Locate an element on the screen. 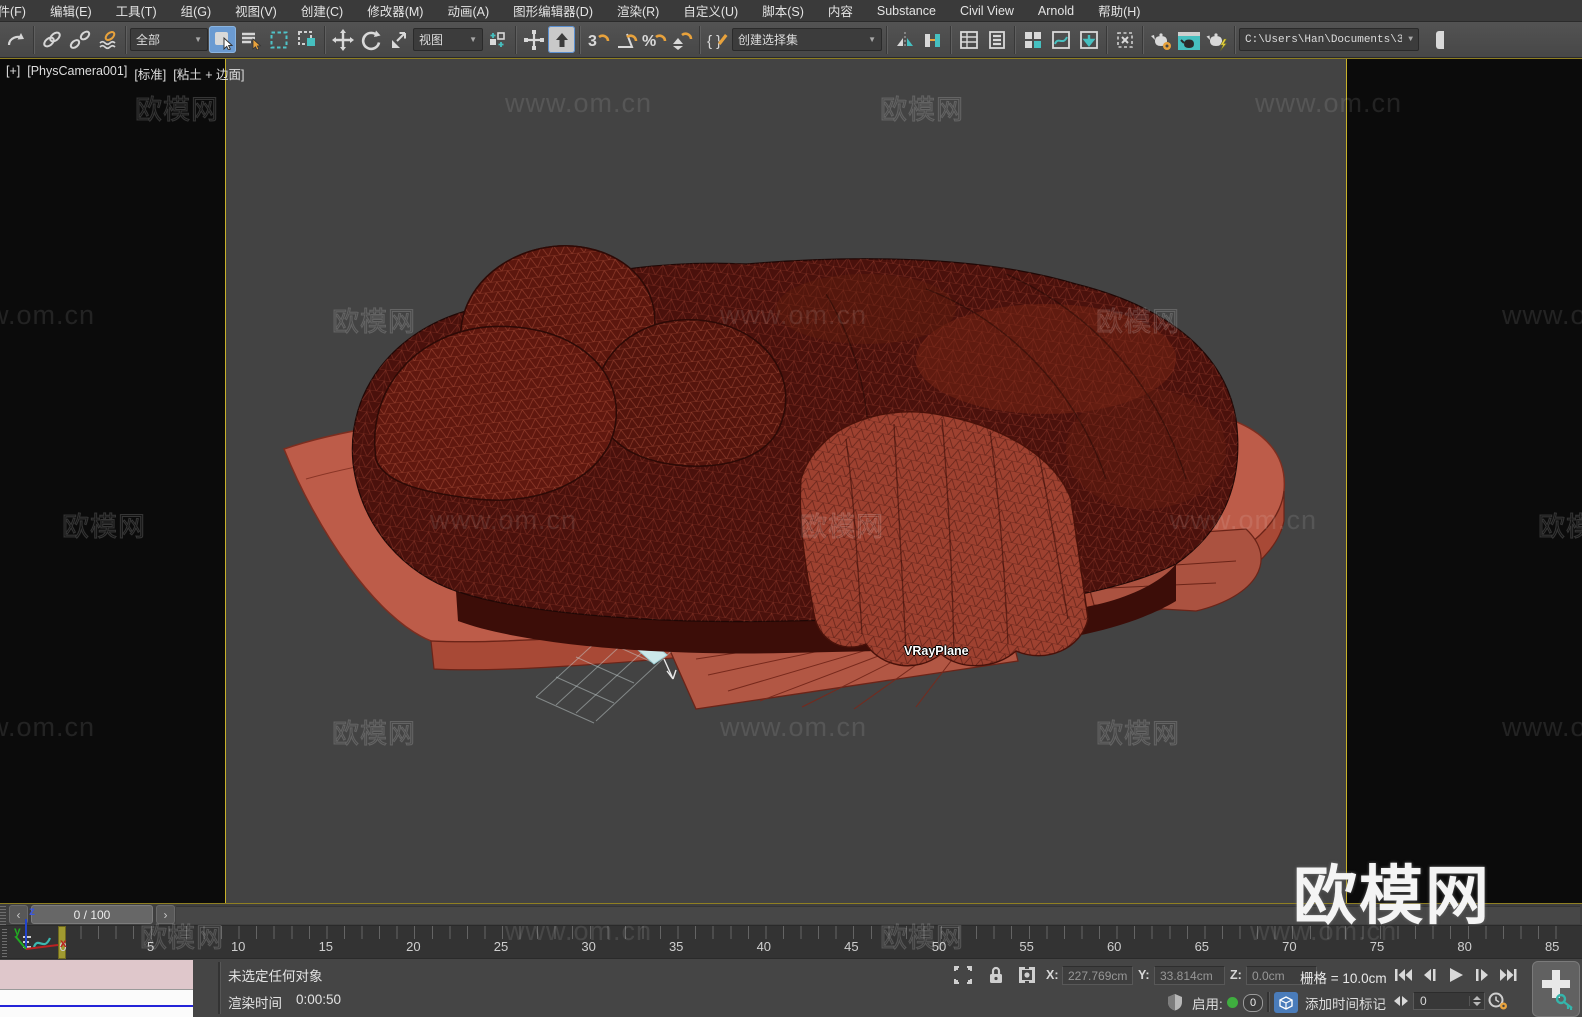 This screenshot has height=1017, width=1582. align-button is located at coordinates (932, 39).